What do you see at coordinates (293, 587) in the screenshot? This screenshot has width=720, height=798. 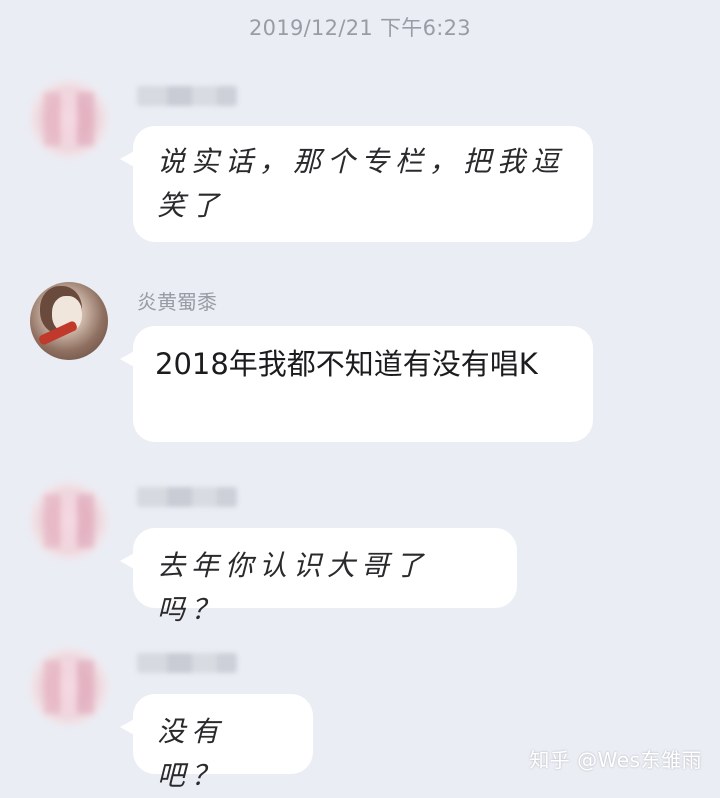 I see `message-text: 去年你认识大哥了吗？` at bounding box center [293, 587].